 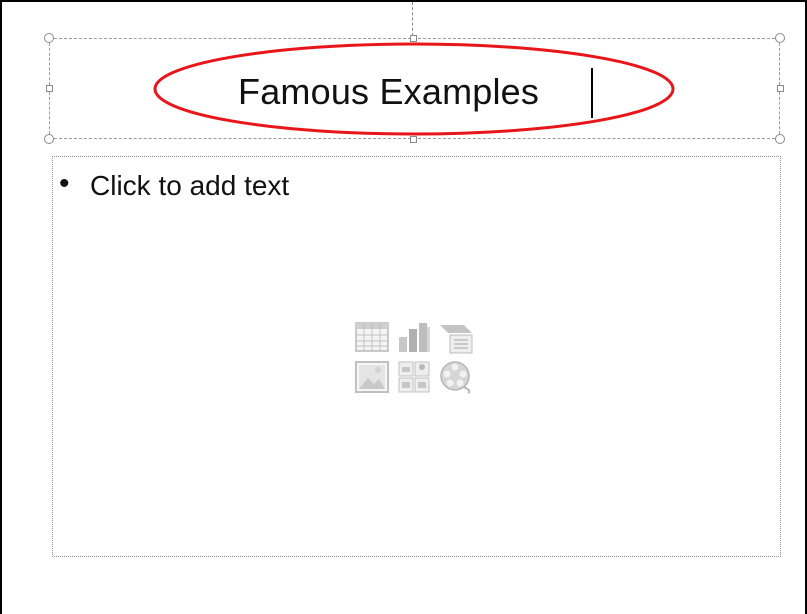 What do you see at coordinates (49, 38) in the screenshot?
I see `resize-handle-top-left` at bounding box center [49, 38].